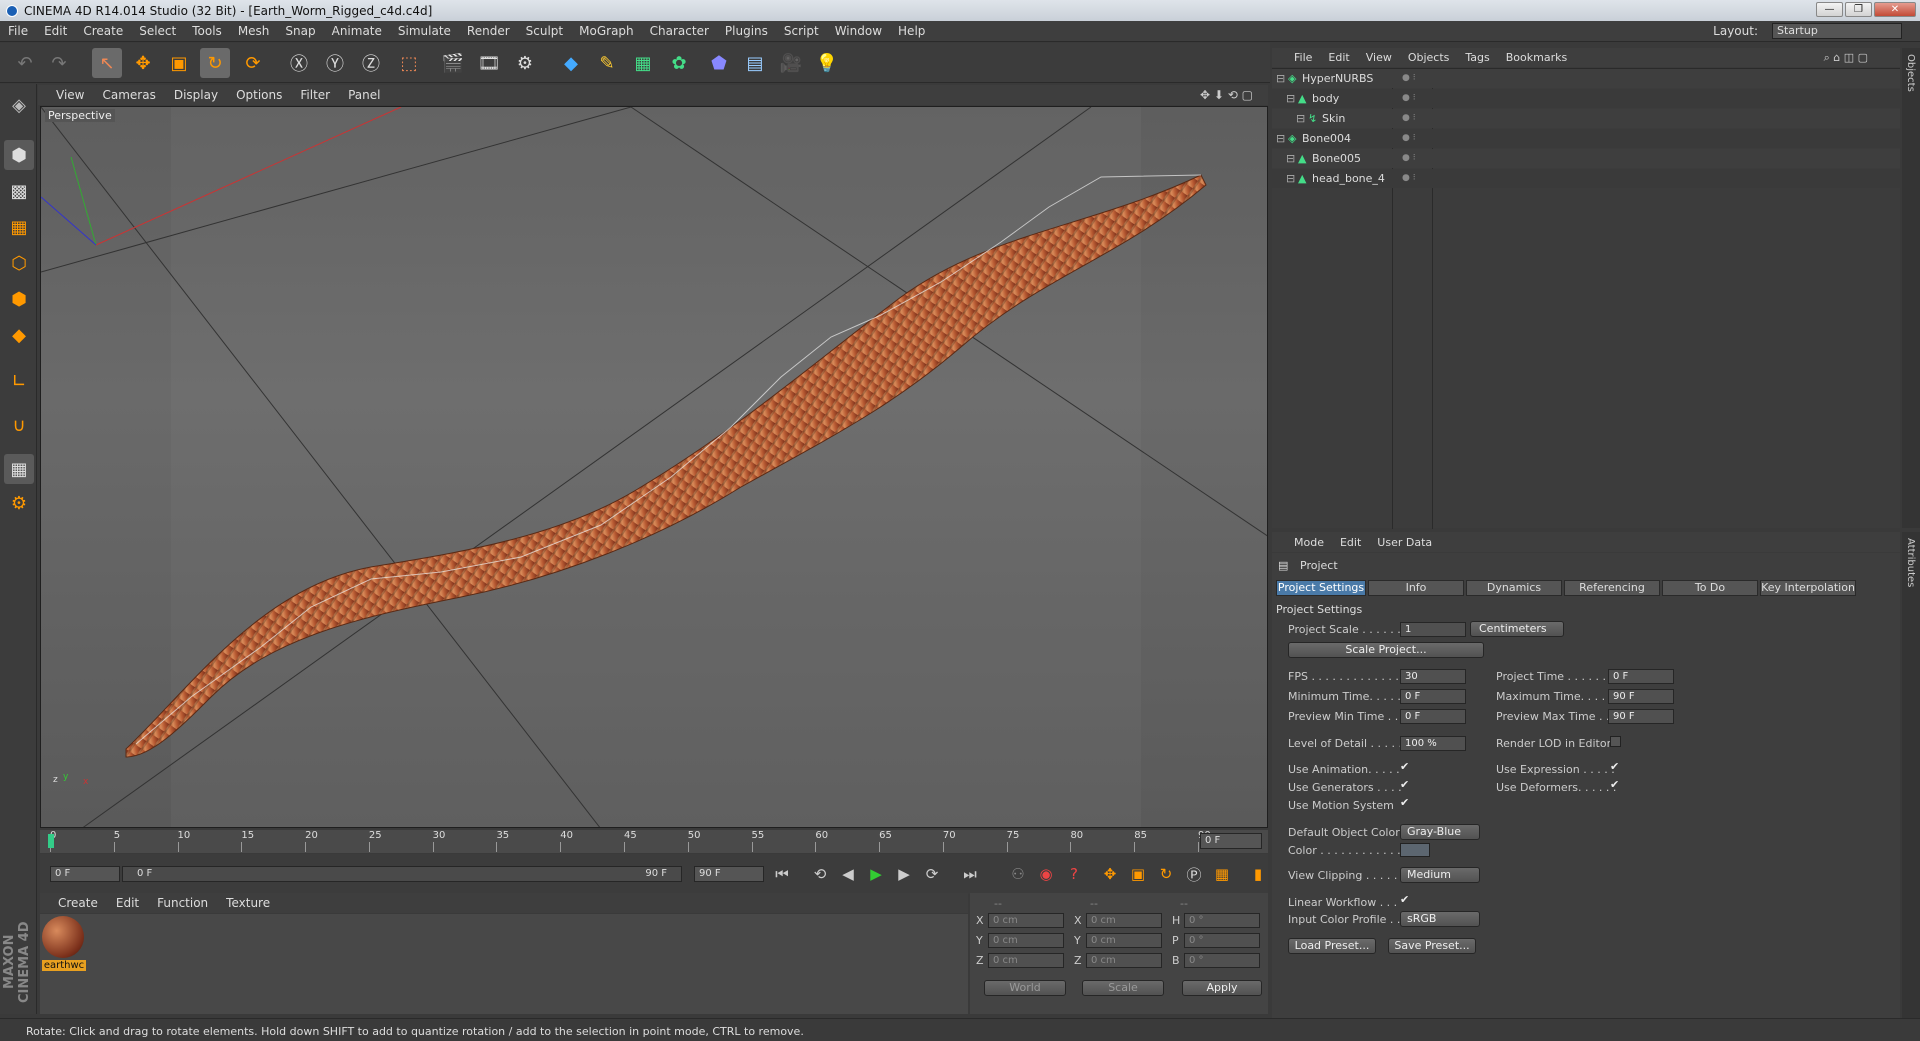 The width and height of the screenshot is (1920, 1041). I want to click on mat-menu-edit: Edit, so click(127, 903).